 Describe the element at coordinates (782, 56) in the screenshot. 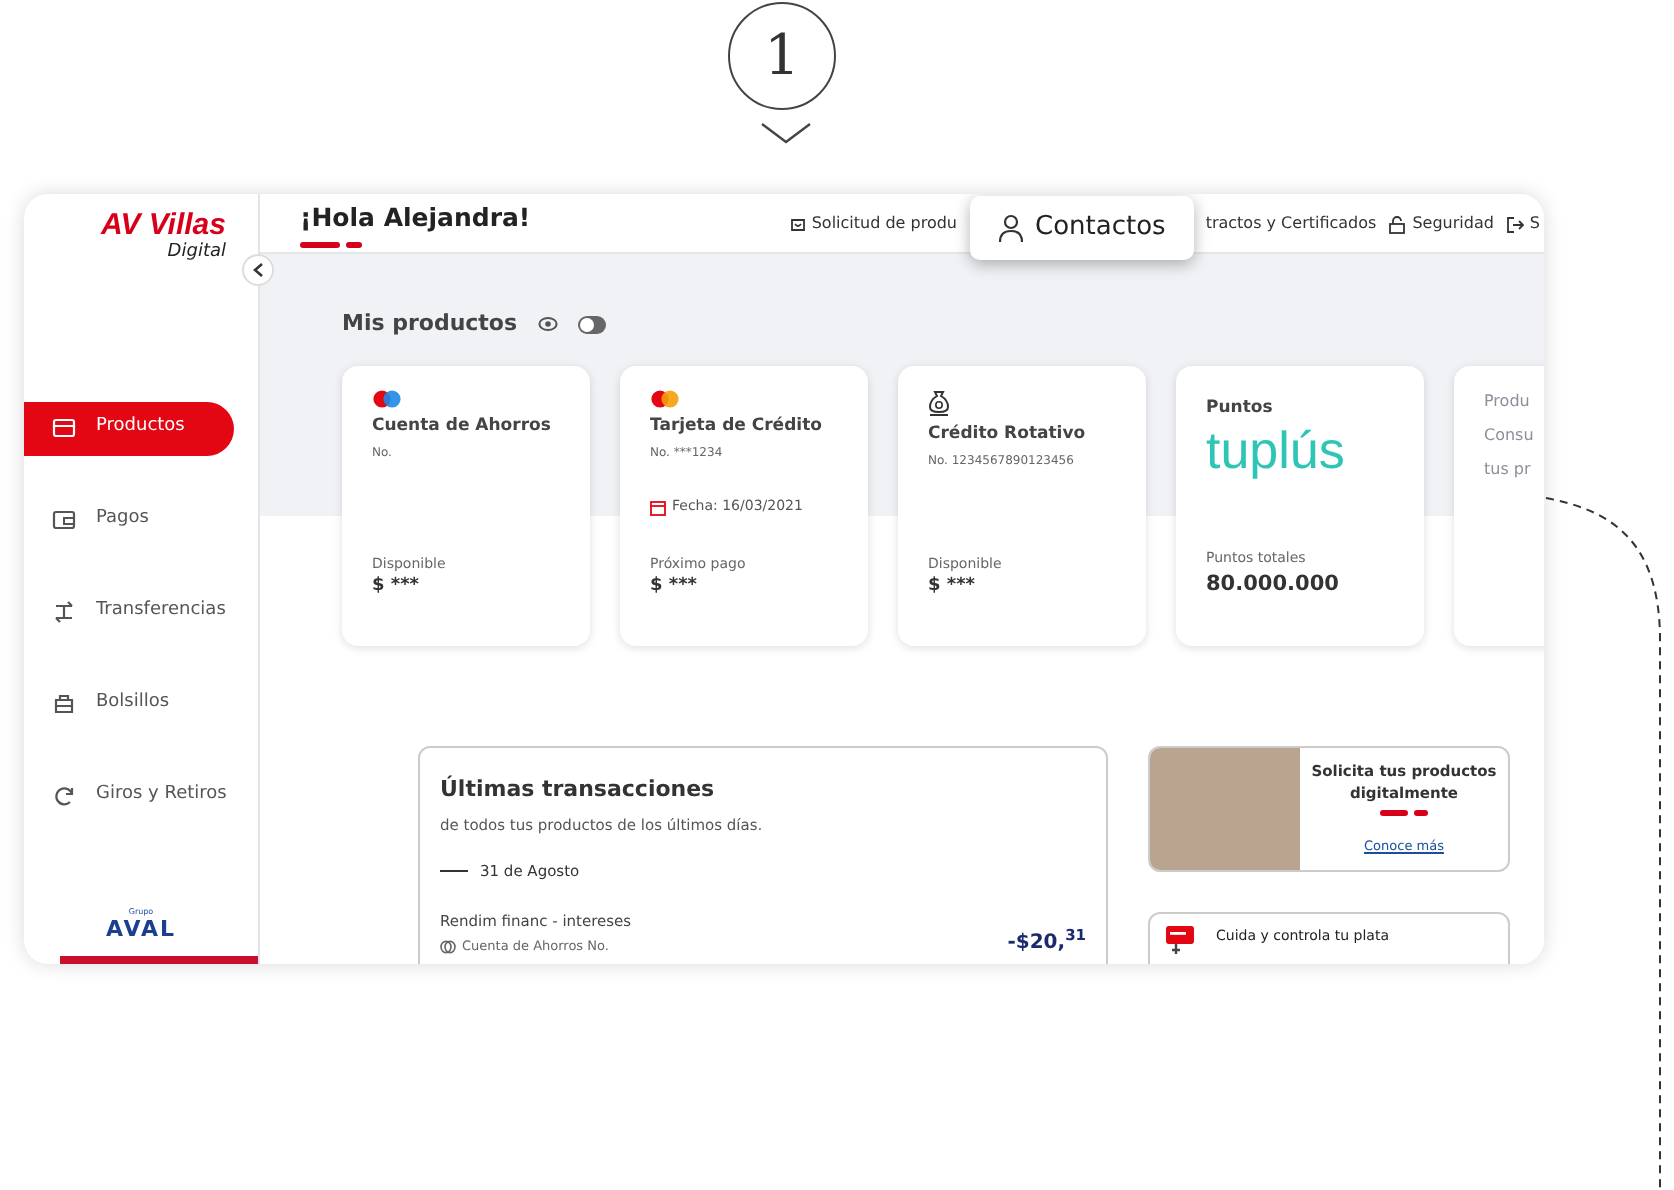

I see `step-number: 1` at that location.